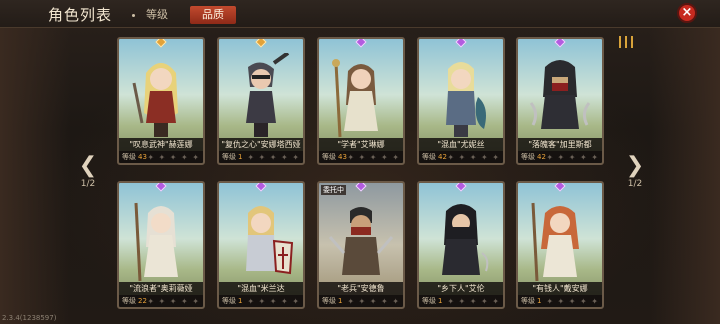  What do you see at coordinates (261, 144) in the screenshot?
I see `character-name: "复仇之心"安娜塔西娅` at bounding box center [261, 144].